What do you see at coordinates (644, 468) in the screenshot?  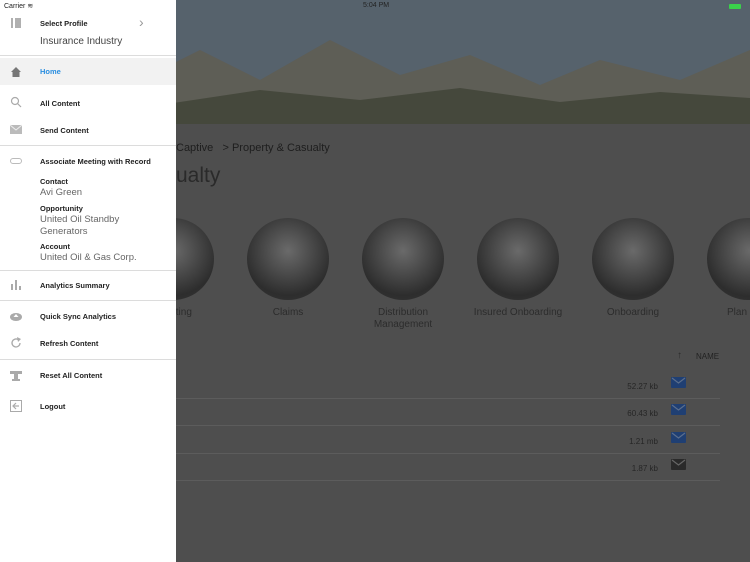 I see `file-size: 1.87 kb` at bounding box center [644, 468].